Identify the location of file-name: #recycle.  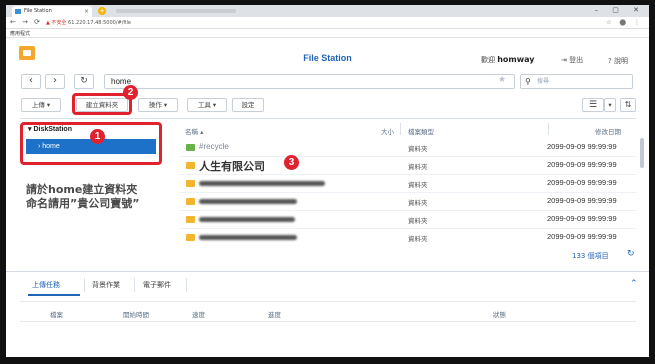
(214, 146).